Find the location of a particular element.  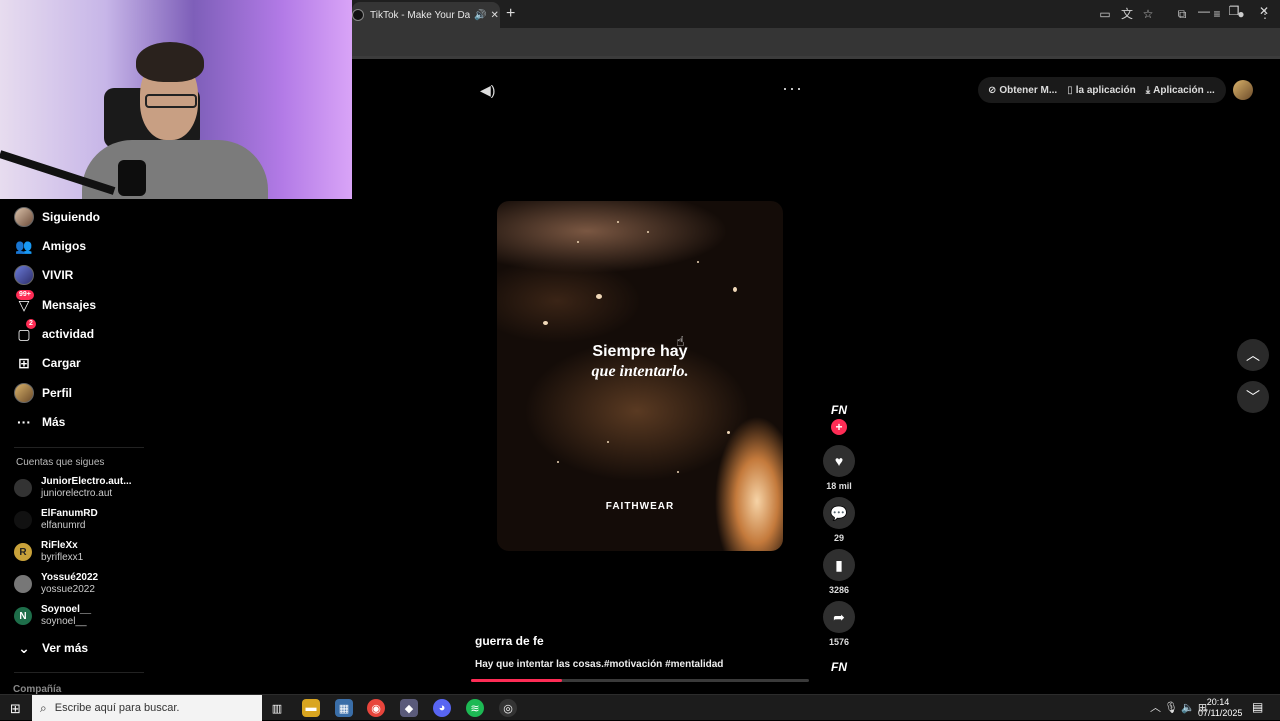

chevron-down-icon: ⌄ is located at coordinates (24, 647).